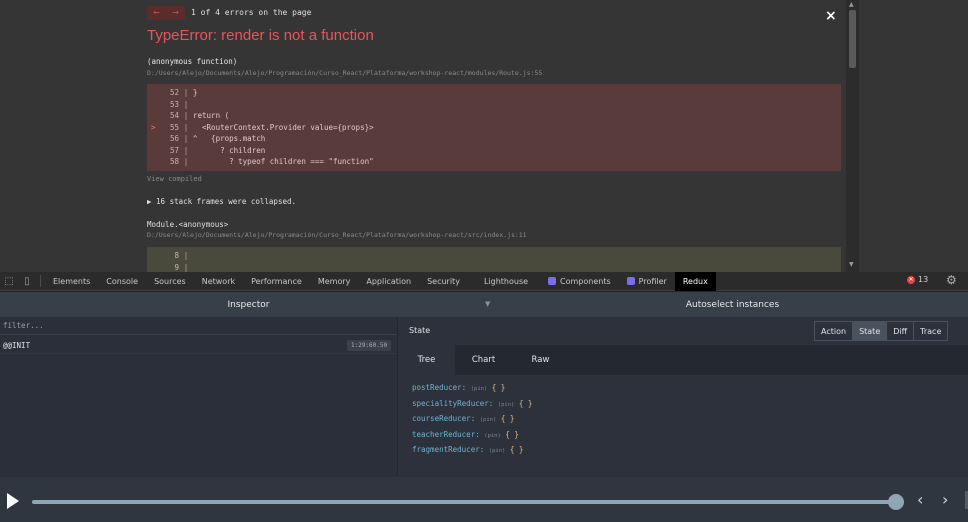 This screenshot has width=968, height=522. What do you see at coordinates (540, 360) in the screenshot?
I see `subtab-raw: Raw` at bounding box center [540, 360].